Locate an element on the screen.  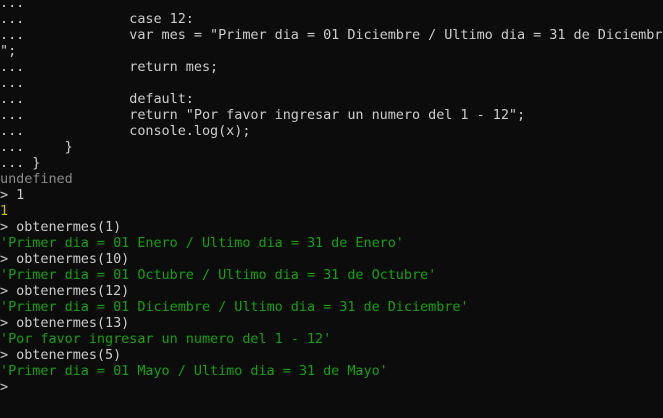
code-line-console-log: ... console.log(x); is located at coordinates (125, 131).